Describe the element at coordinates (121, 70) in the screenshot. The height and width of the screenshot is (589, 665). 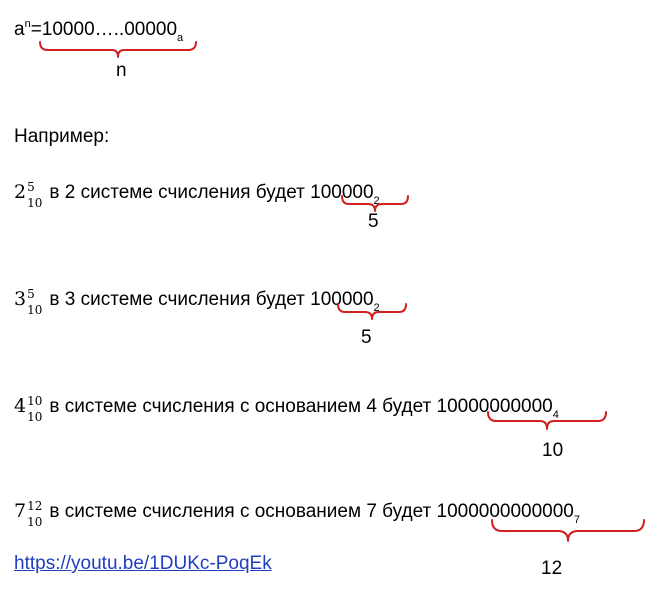
I see `header-brace-label: n` at that location.